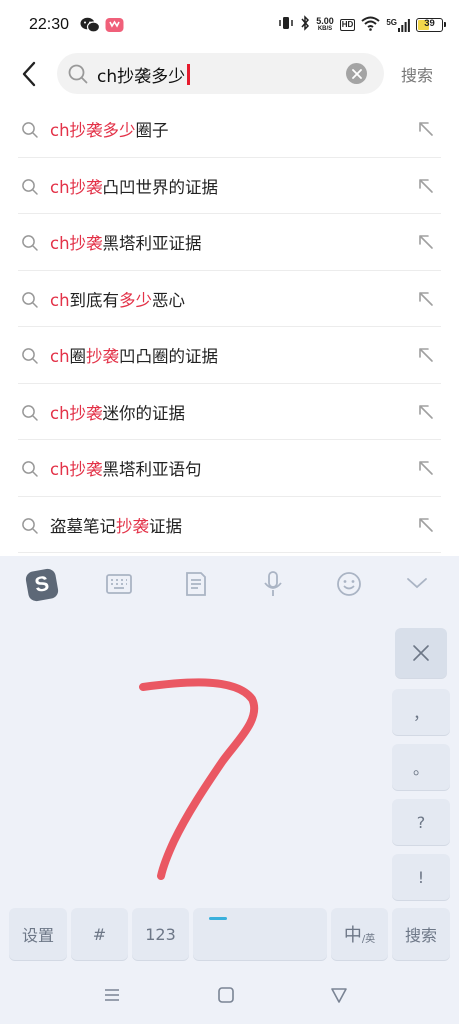 Image resolution: width=459 pixels, height=1024 pixels. What do you see at coordinates (118, 300) in the screenshot?
I see `suggestion-text: ch到底有多少恶心` at bounding box center [118, 300].